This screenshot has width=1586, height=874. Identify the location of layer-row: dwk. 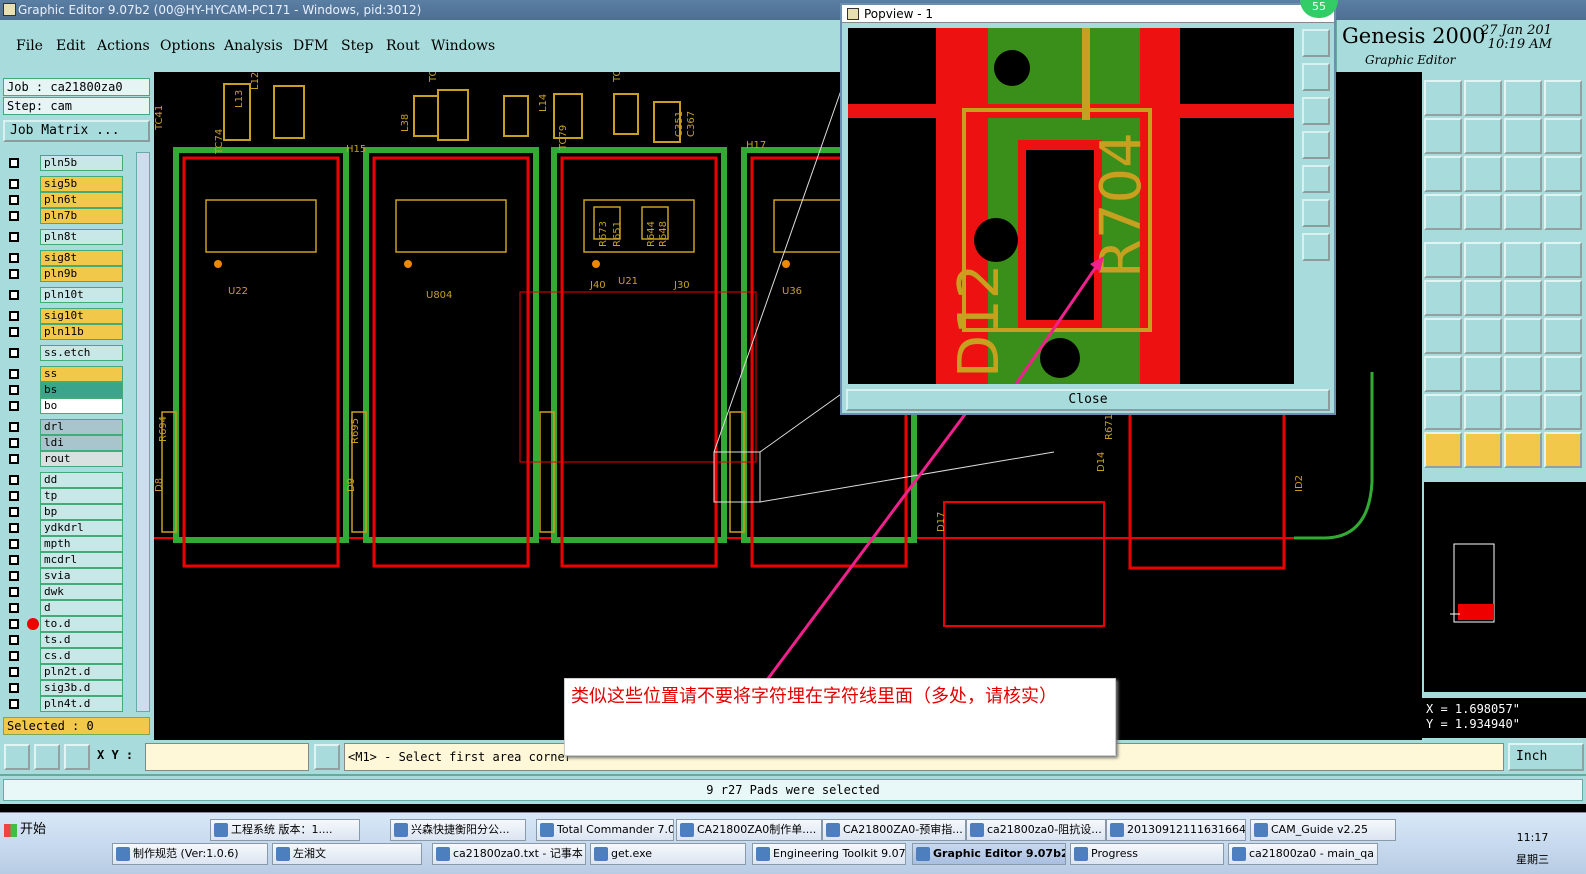
(63, 592).